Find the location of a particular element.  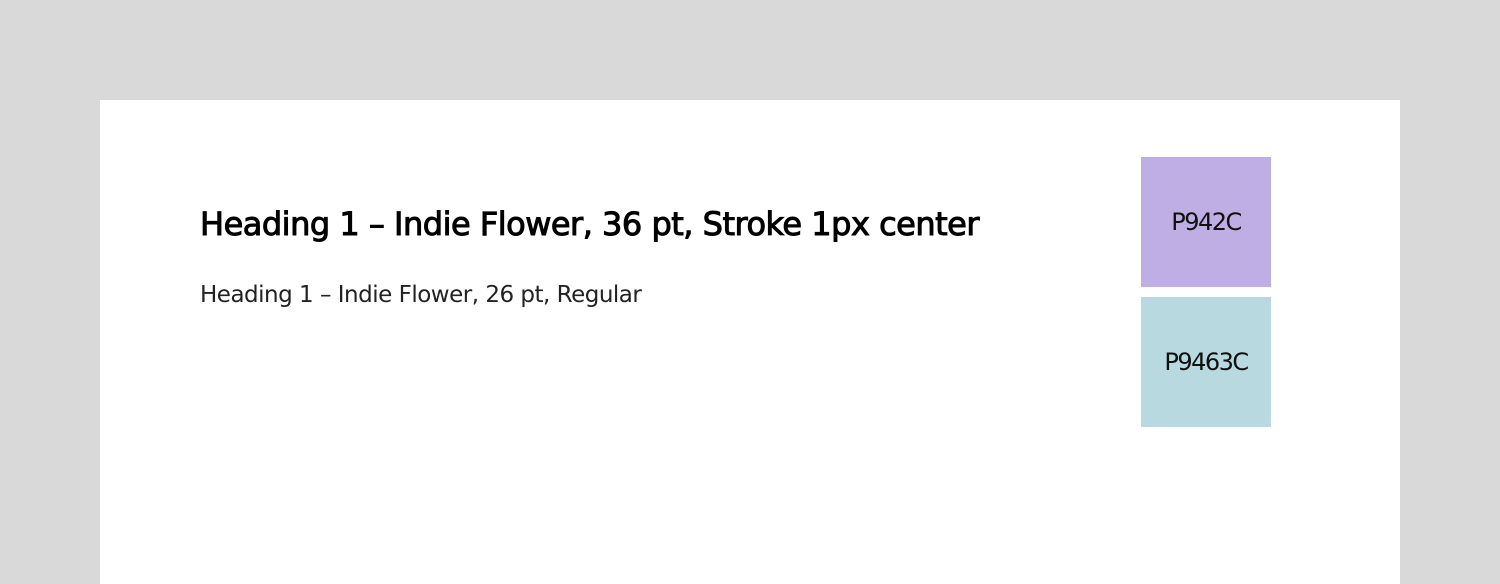

swatch-label: P9463C is located at coordinates (1206, 362).